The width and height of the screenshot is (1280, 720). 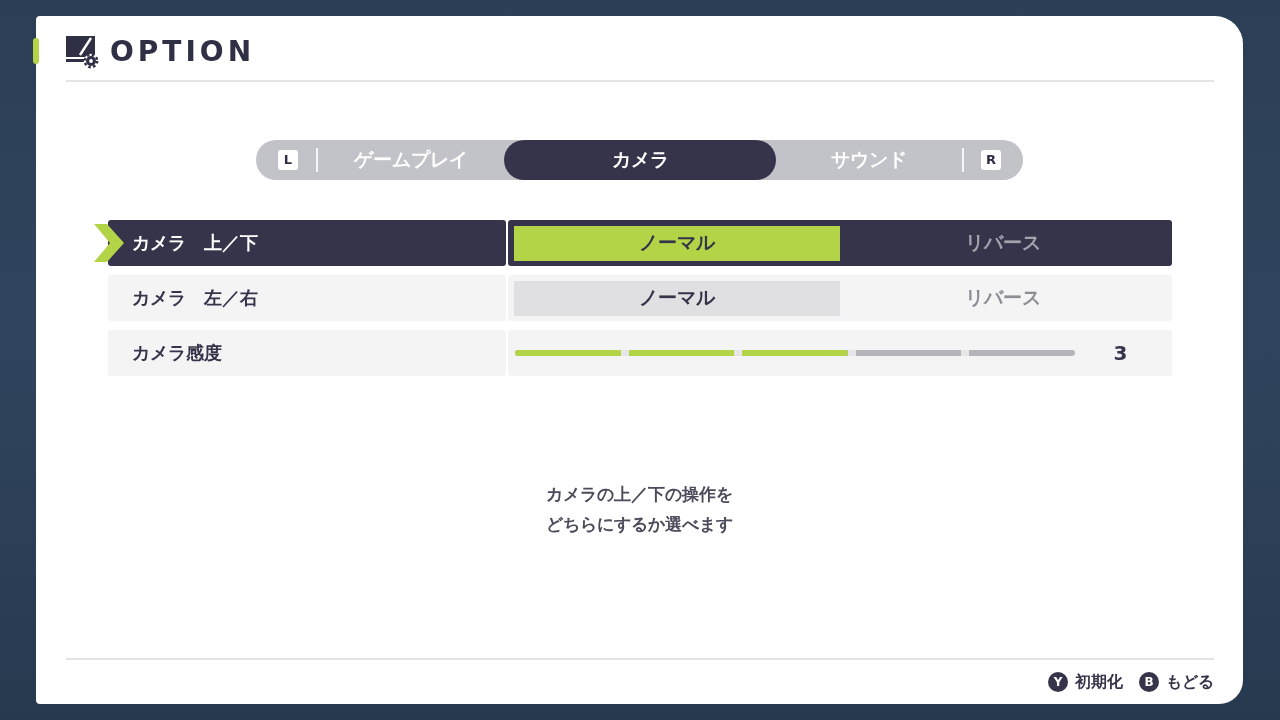 What do you see at coordinates (288, 160) in the screenshot?
I see `key-hint: L` at bounding box center [288, 160].